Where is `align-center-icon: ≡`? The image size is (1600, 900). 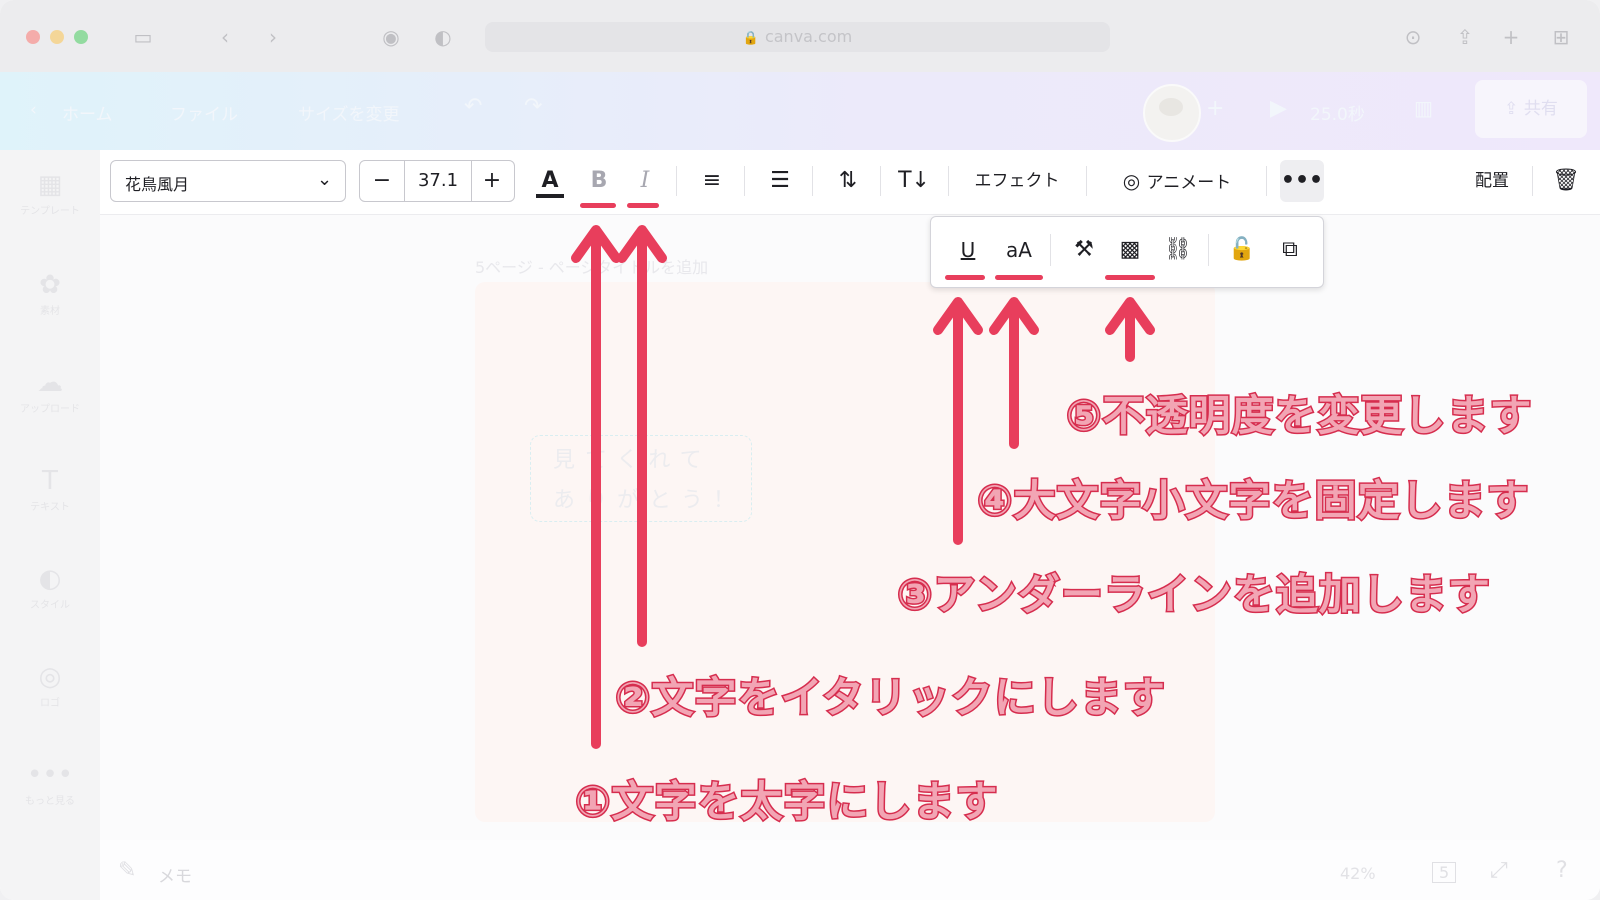
align-center-icon: ≡ is located at coordinates (712, 180).